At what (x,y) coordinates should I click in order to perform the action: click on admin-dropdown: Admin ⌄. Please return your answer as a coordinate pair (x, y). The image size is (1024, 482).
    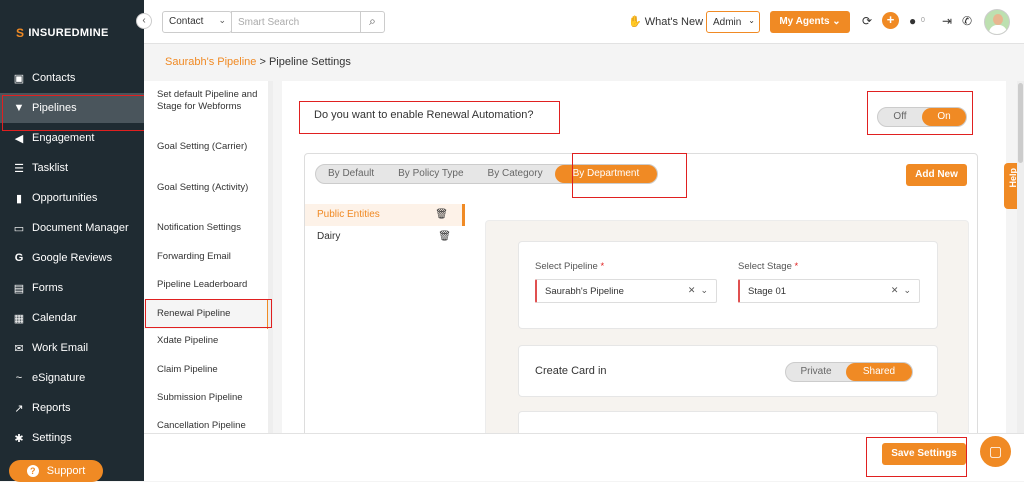
    Looking at the image, I should click on (733, 22).